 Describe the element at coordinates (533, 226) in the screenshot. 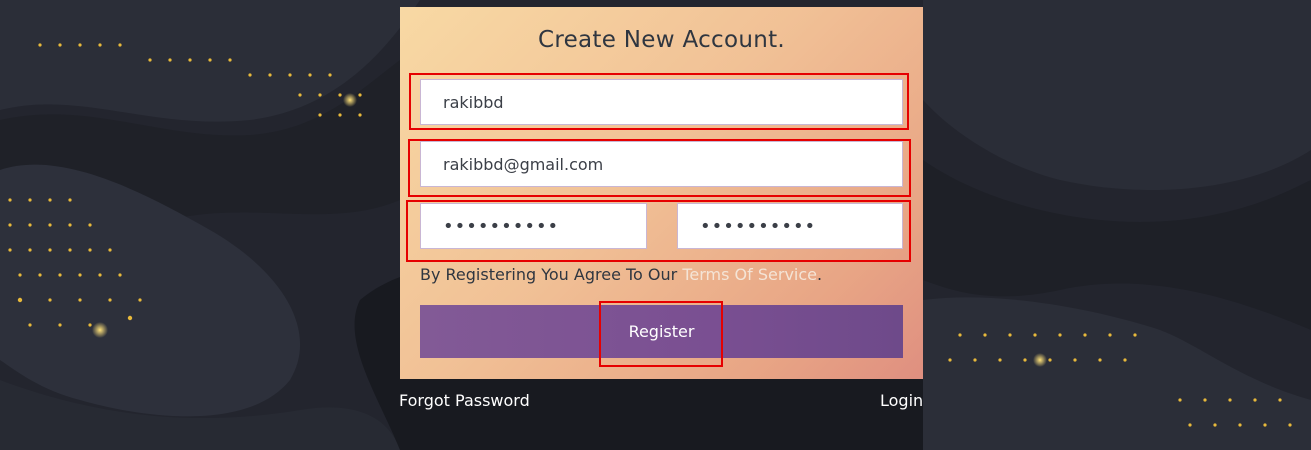

I see `password-field` at that location.